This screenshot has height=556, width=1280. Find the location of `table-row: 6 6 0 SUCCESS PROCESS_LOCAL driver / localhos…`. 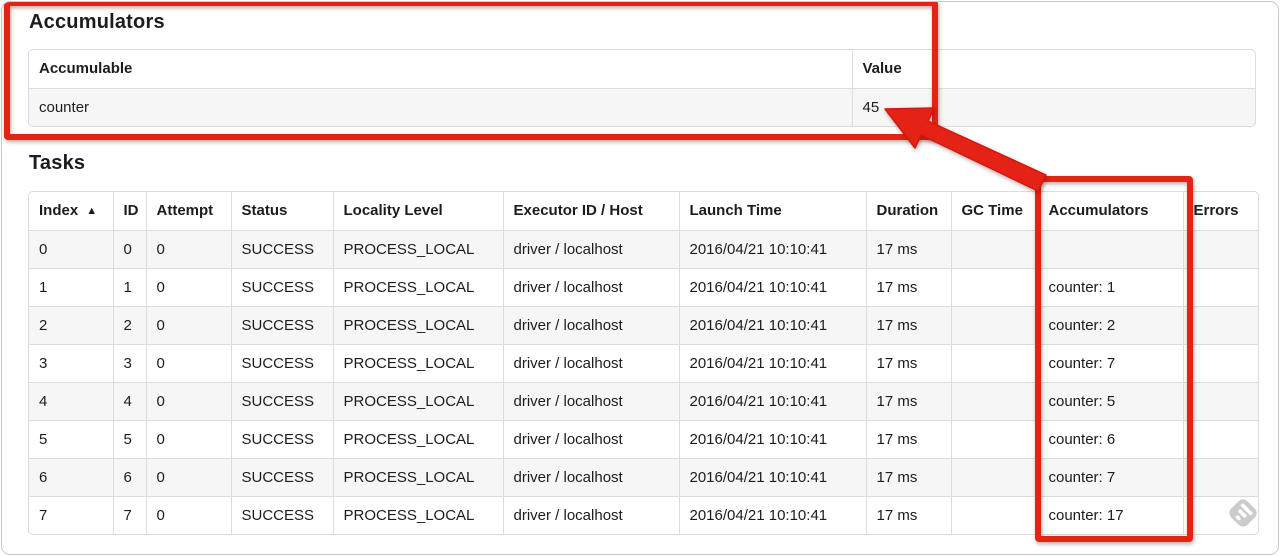

table-row: 6 6 0 SUCCESS PROCESS_LOCAL driver / localhos… is located at coordinates (643, 476).